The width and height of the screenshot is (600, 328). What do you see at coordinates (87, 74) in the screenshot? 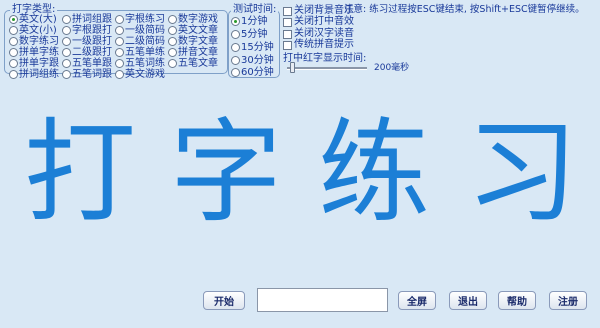
I see `radio-wubi-phrase-follow: 五笔词跟` at bounding box center [87, 74].